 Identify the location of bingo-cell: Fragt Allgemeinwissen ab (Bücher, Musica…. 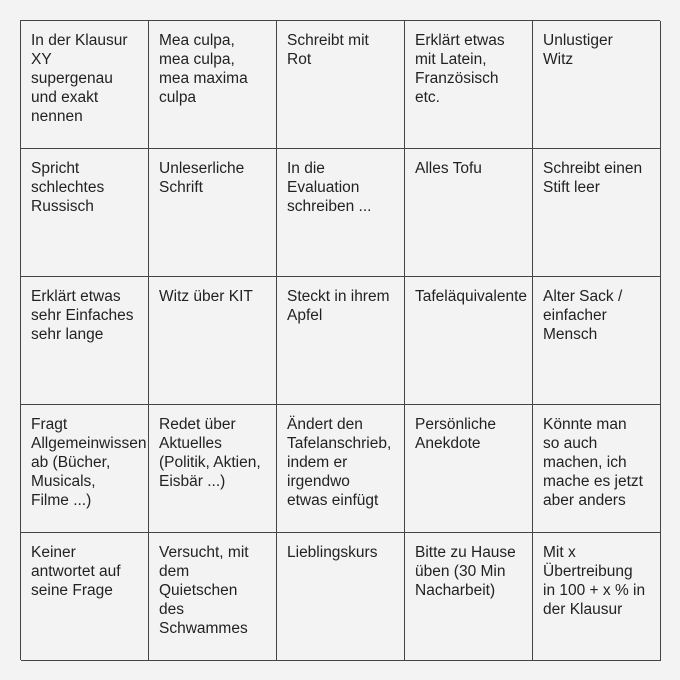
(85, 469).